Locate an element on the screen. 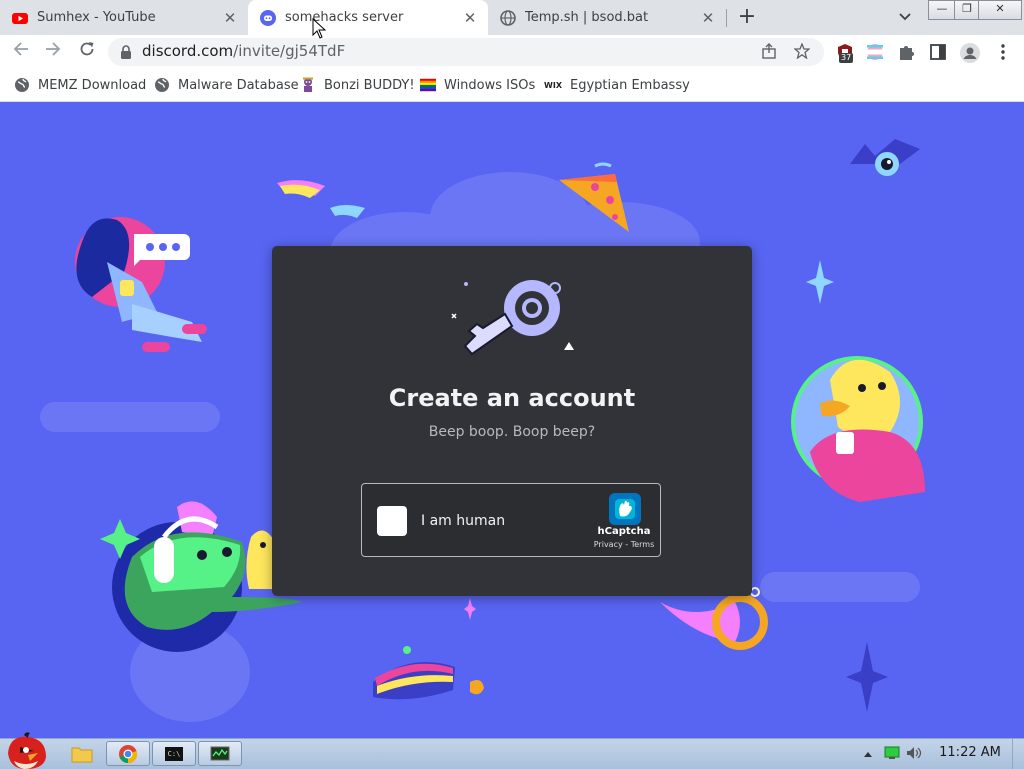 This screenshot has width=1024, height=769. mouse-cursor-icon is located at coordinates (319, 28).